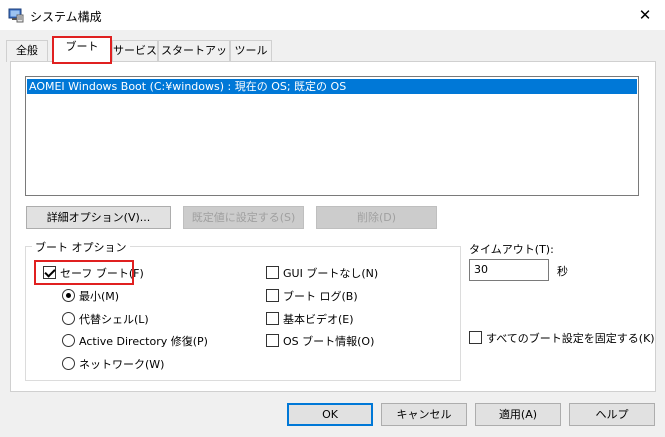  What do you see at coordinates (376, 217) in the screenshot?
I see `delete-button: 削除(D)` at bounding box center [376, 217].